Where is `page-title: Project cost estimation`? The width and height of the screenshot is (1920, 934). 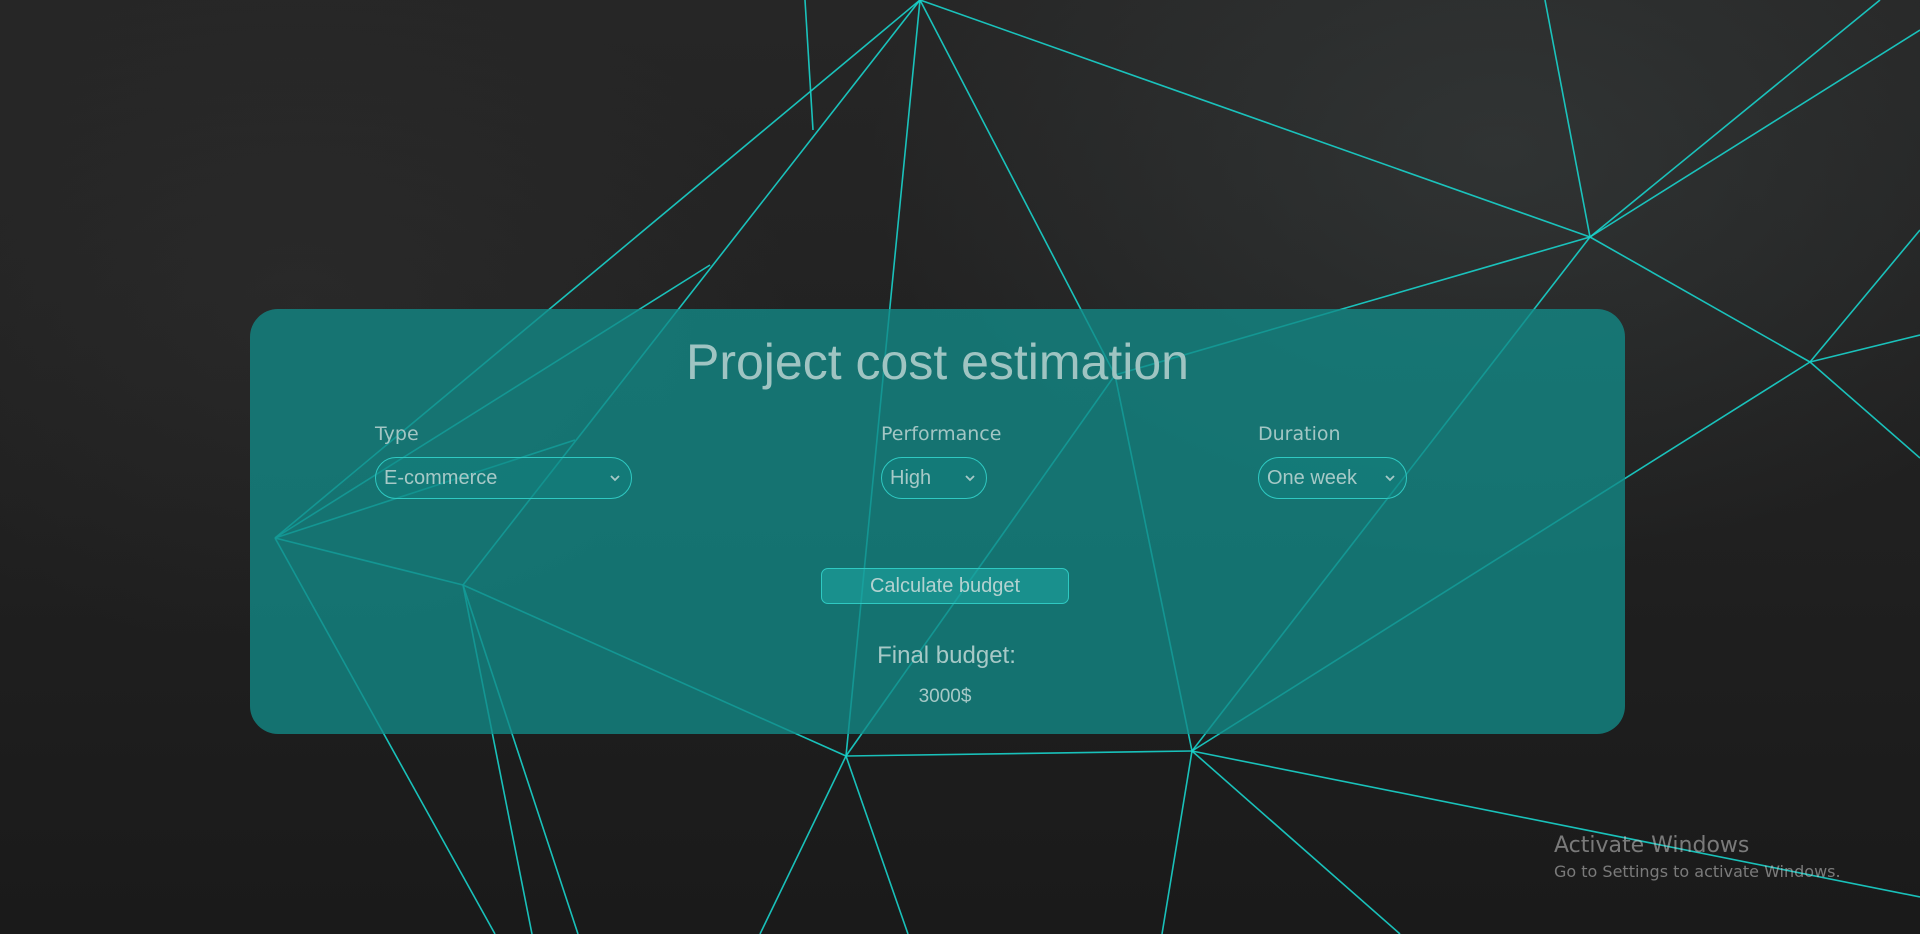 page-title: Project cost estimation is located at coordinates (937, 362).